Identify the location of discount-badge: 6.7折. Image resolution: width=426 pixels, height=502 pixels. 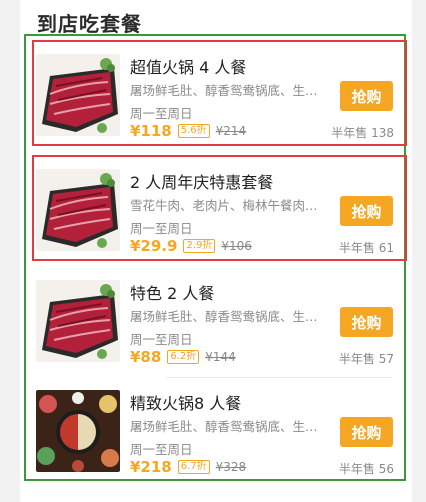
(193, 467).